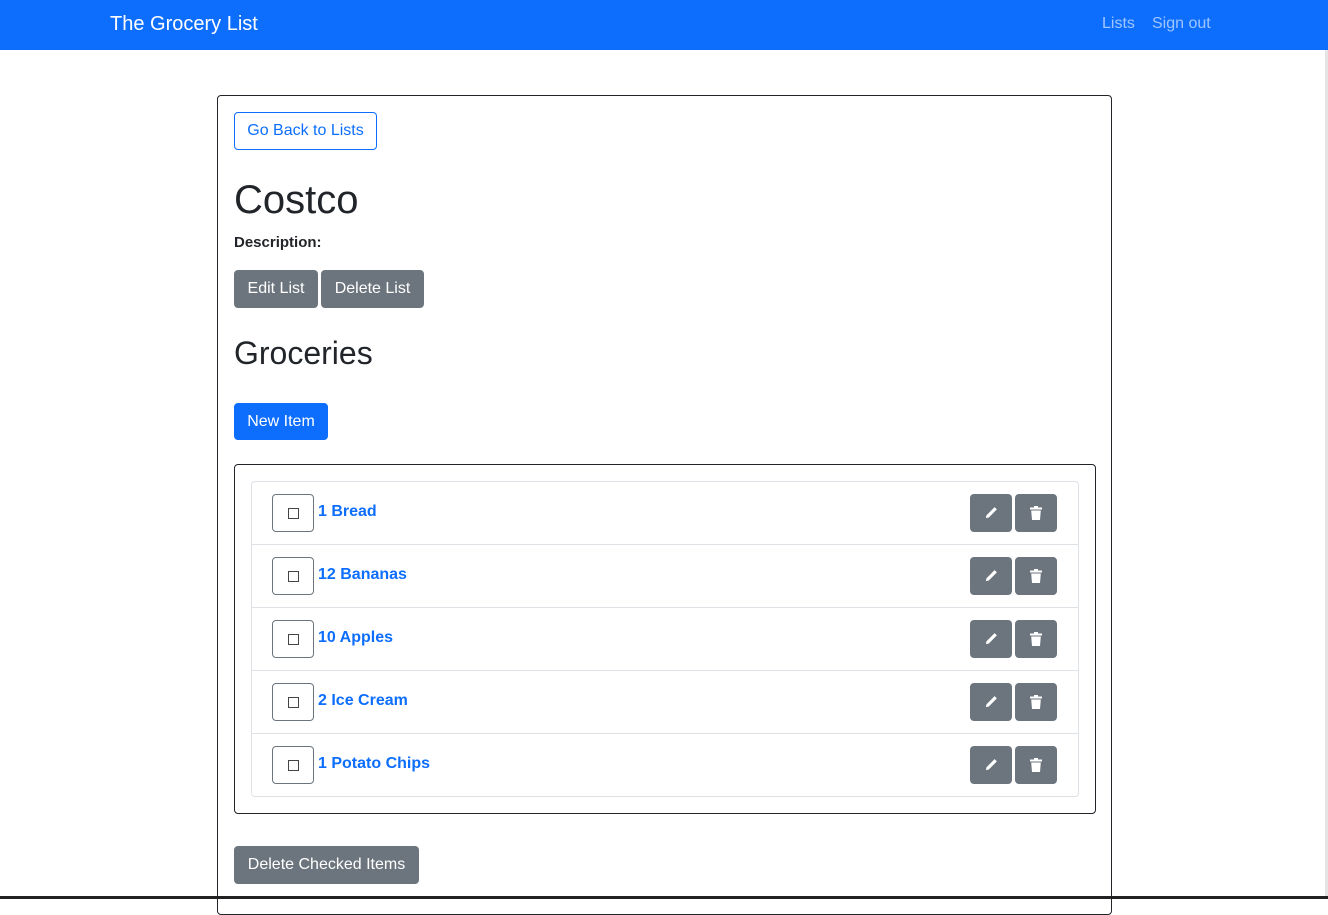 The image size is (1328, 915). What do you see at coordinates (665, 765) in the screenshot?
I see `list-item: 1 Potato Chips` at bounding box center [665, 765].